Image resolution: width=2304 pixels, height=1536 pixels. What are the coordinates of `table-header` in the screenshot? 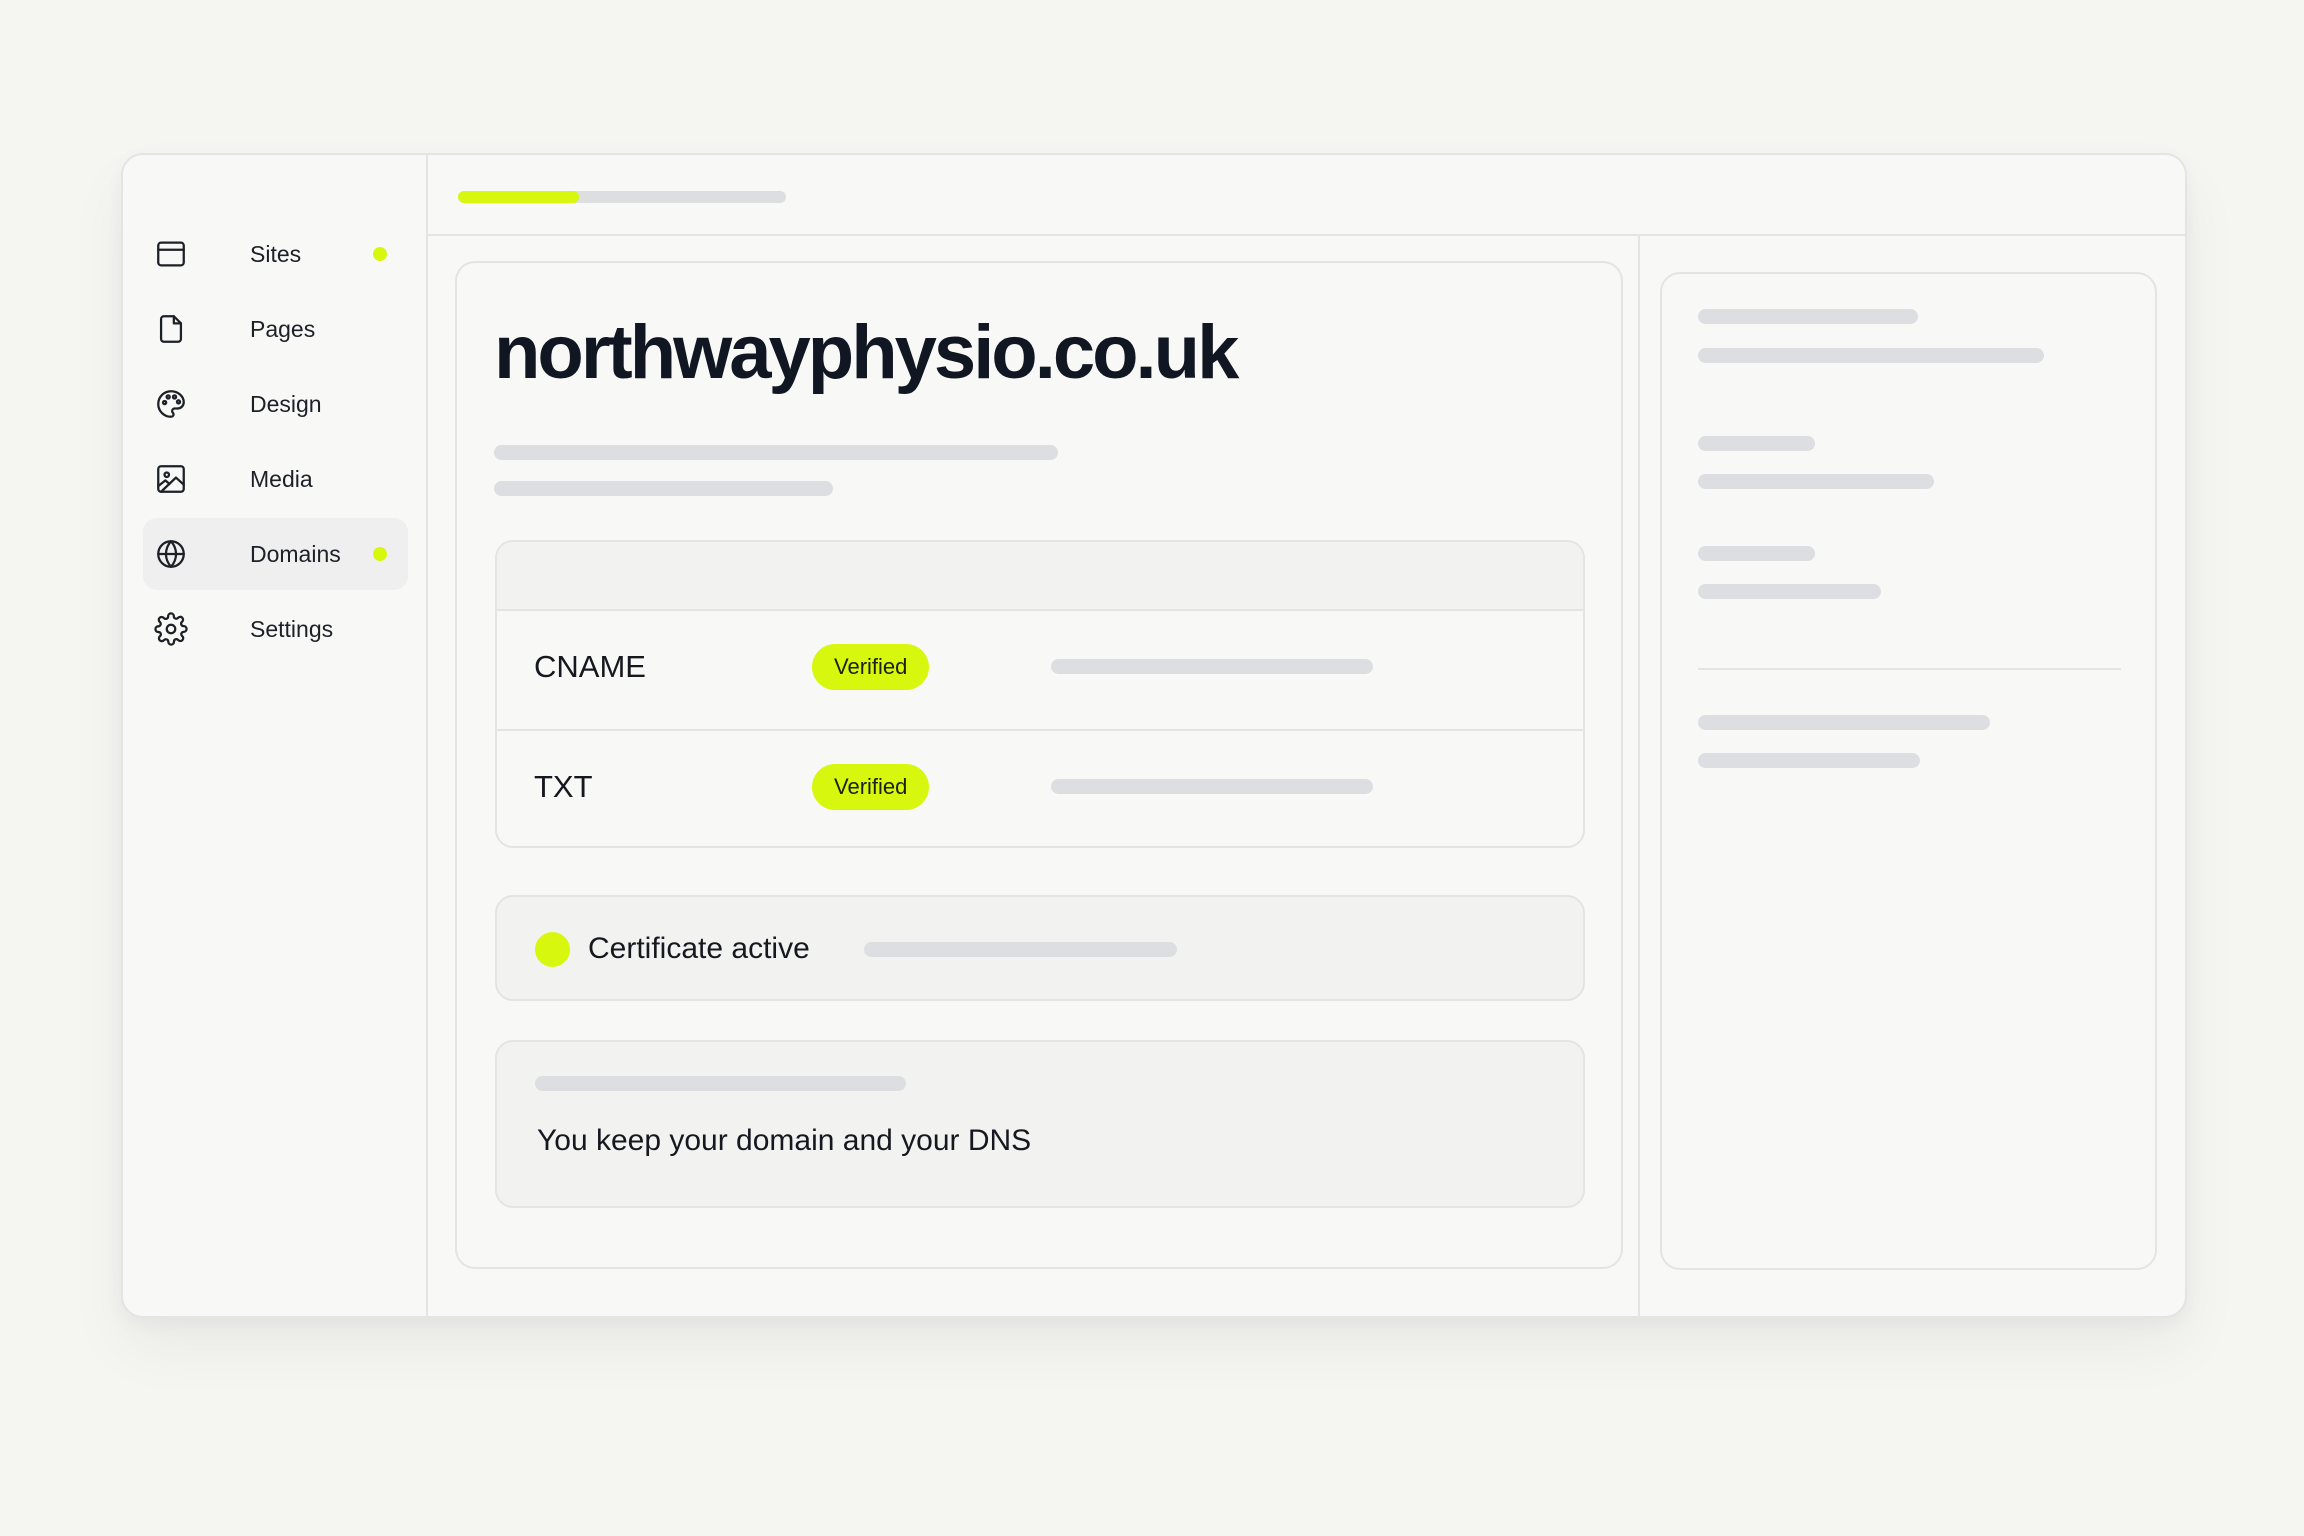 It's located at (1040, 576).